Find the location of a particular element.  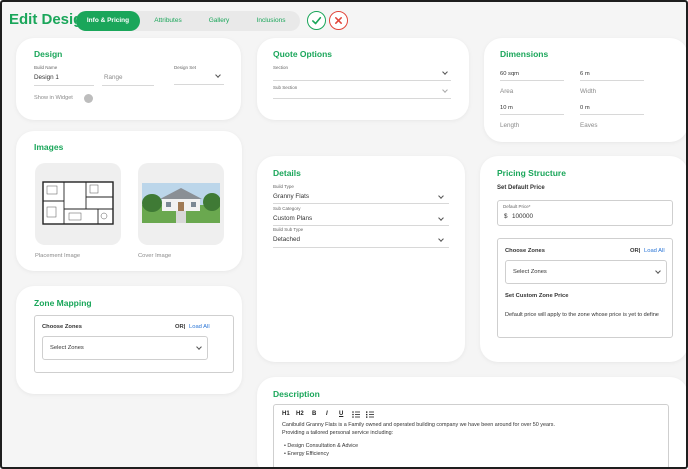

zone-select-zones-placeholder: Select Zones is located at coordinates (67, 348).